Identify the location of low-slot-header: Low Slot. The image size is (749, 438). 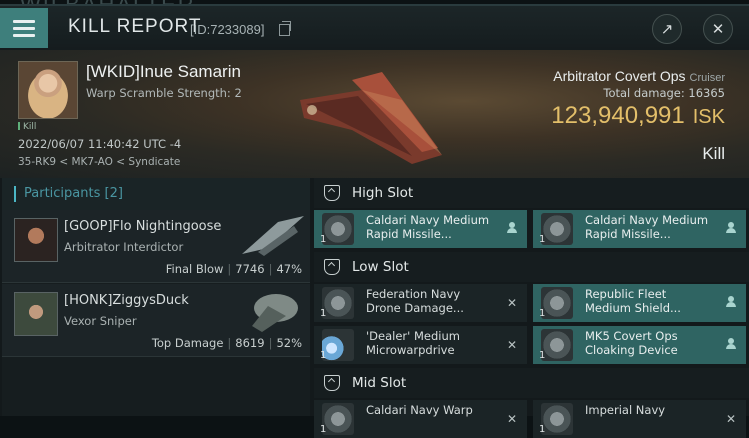
(531, 267).